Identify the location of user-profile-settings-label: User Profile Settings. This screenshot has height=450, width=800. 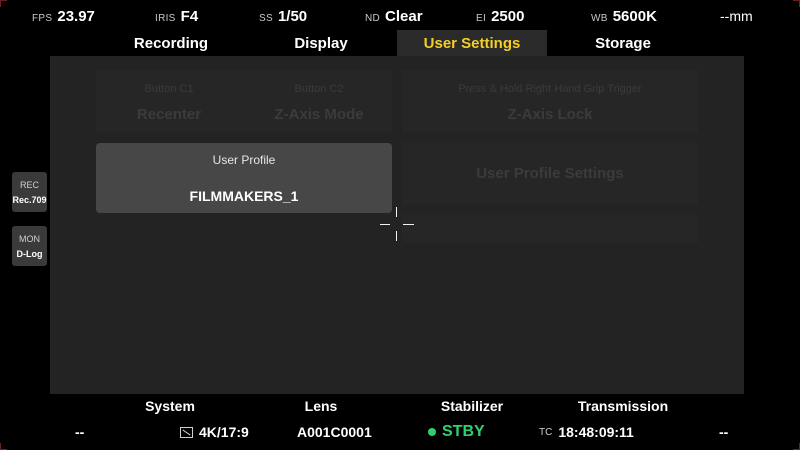
(550, 173).